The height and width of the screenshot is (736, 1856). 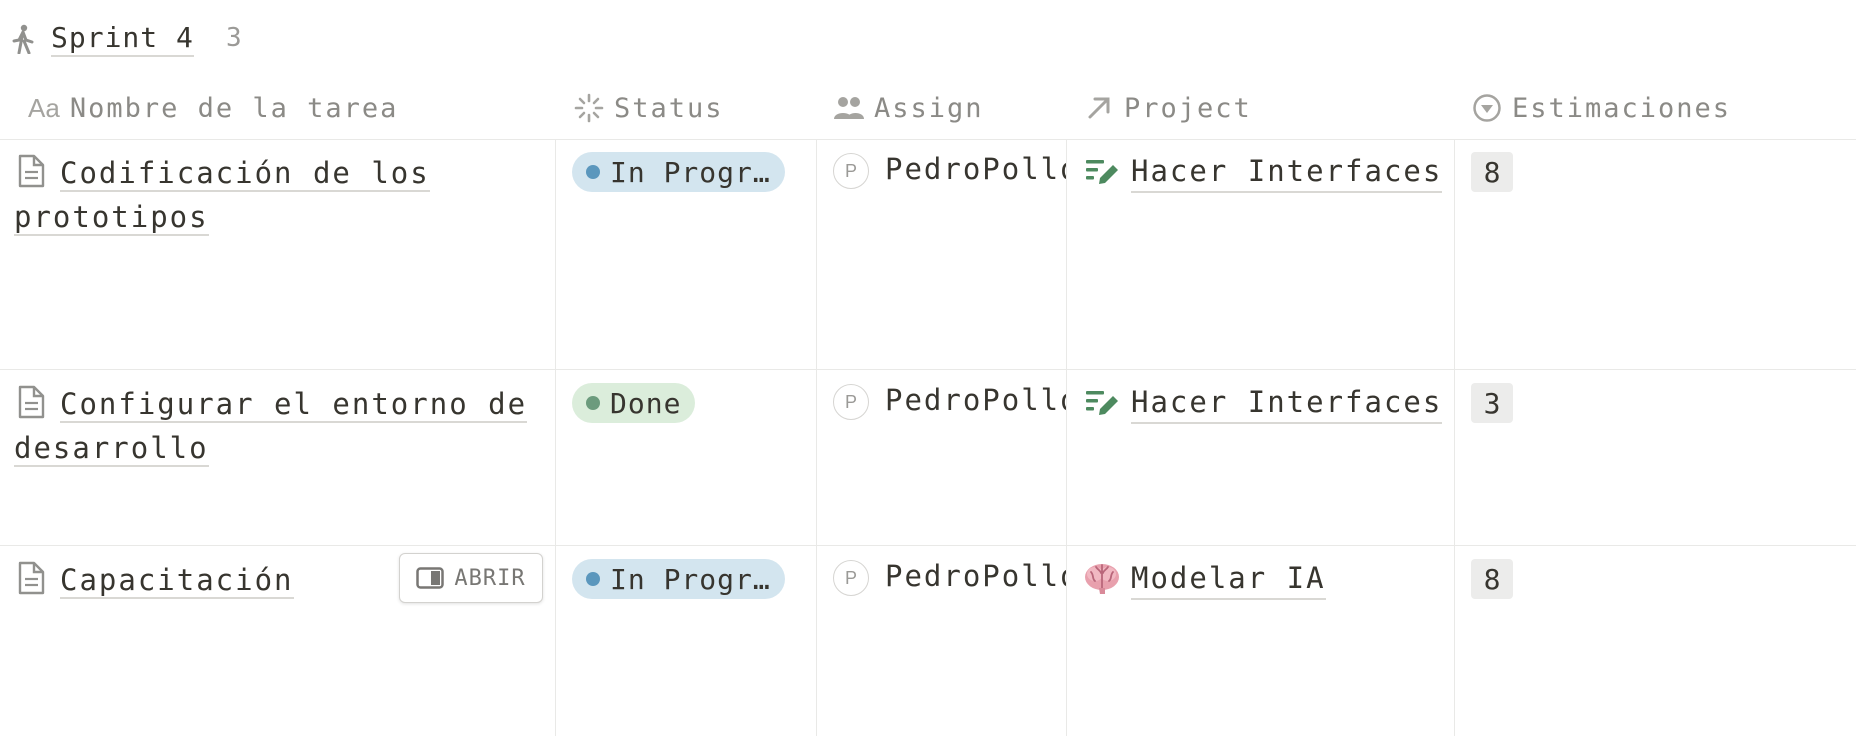 I want to click on loading-spinner-icon, so click(x=589, y=108).